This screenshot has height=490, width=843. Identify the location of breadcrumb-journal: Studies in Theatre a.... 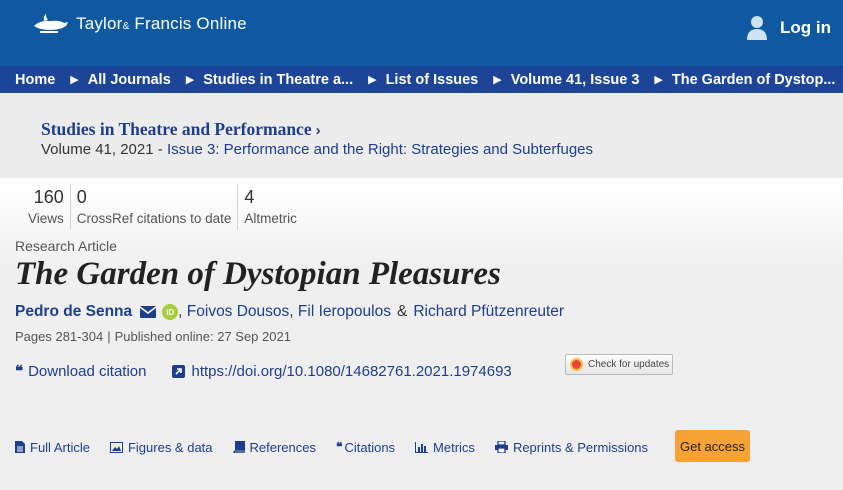
(278, 80).